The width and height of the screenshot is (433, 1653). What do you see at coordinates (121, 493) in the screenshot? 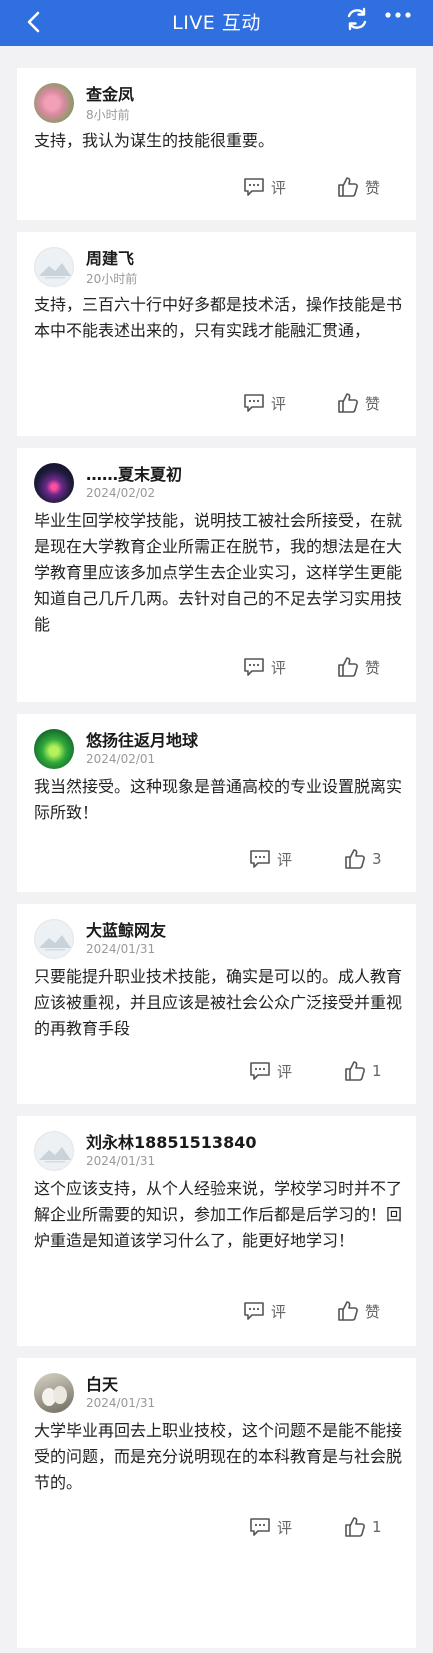
I see `post-time: 2024/02/02` at bounding box center [121, 493].